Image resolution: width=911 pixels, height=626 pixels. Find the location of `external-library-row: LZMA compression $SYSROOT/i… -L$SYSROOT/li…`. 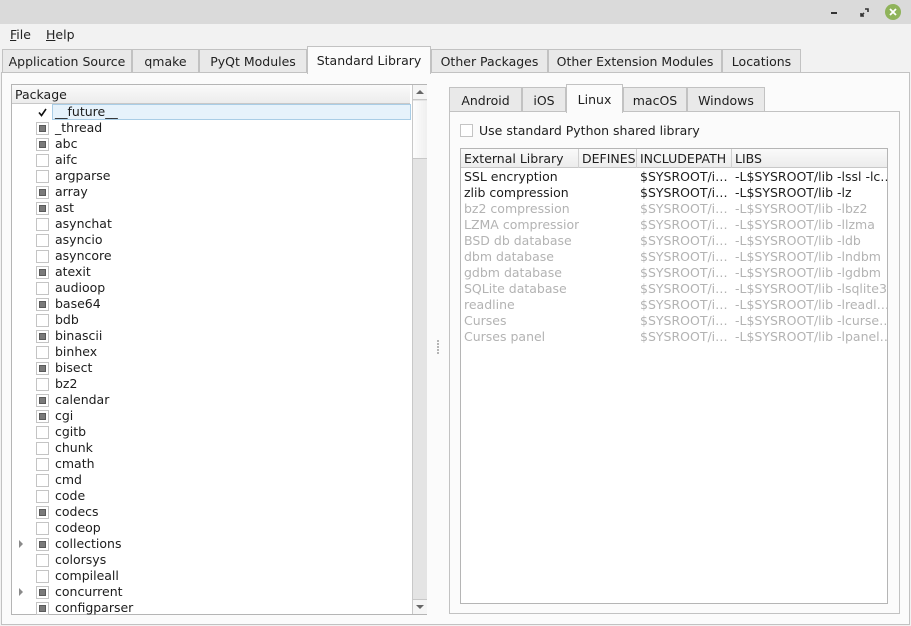

external-library-row: LZMA compression $SYSROOT/i… -L$SYSROOT/li… is located at coordinates (674, 225).